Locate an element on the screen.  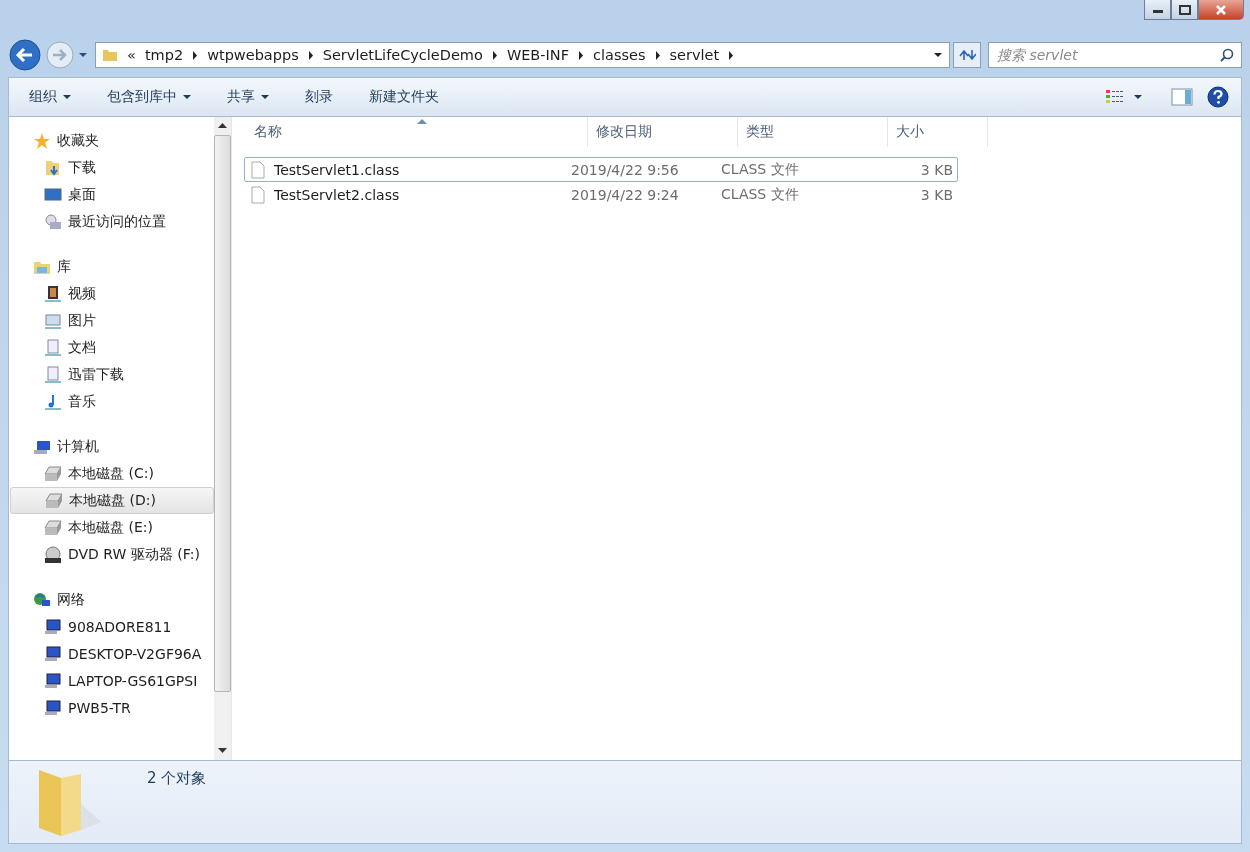
refresh-button is located at coordinates (967, 55).